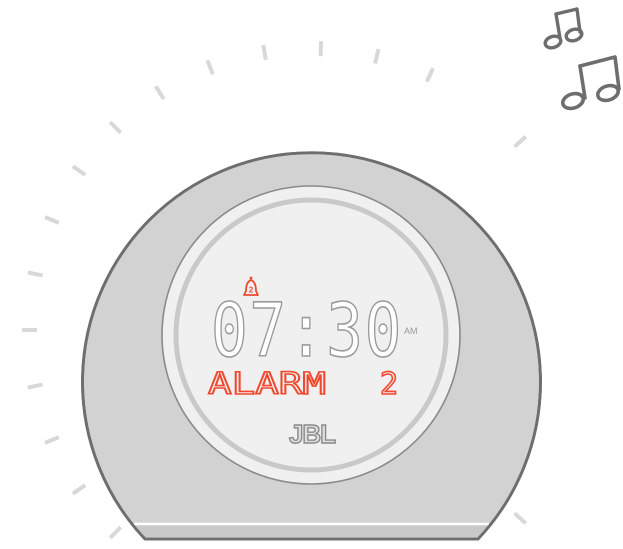  Describe the element at coordinates (307, 331) in the screenshot. I see `time-display: 07:30` at that location.